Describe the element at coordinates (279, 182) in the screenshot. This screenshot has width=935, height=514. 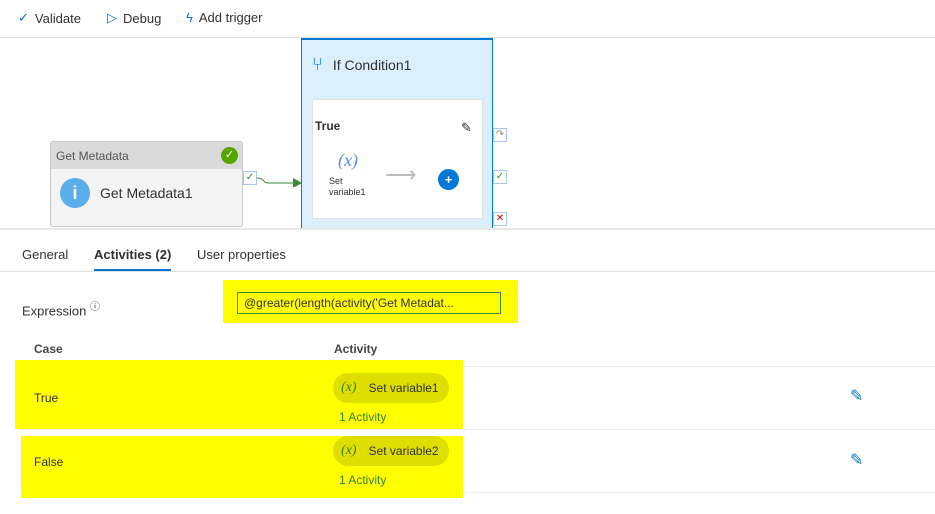
I see `dependency-arrow` at that location.